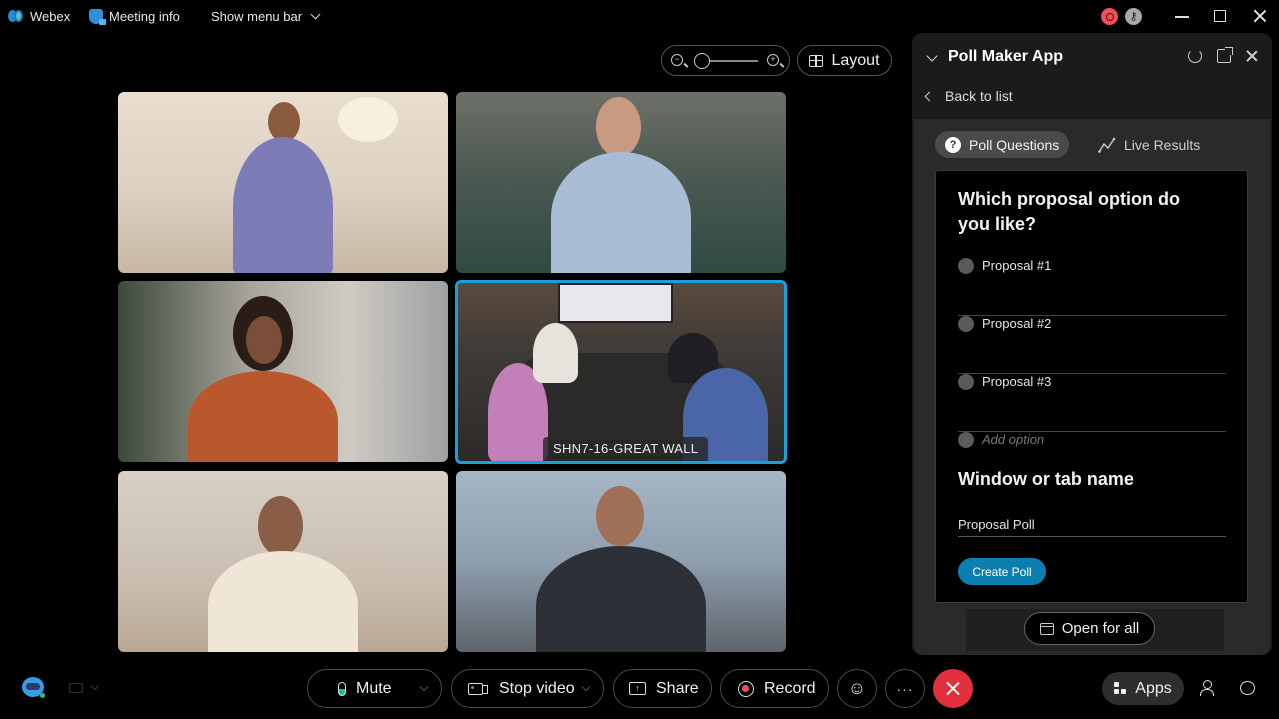  I want to click on share-window-icon, so click(1046, 628).